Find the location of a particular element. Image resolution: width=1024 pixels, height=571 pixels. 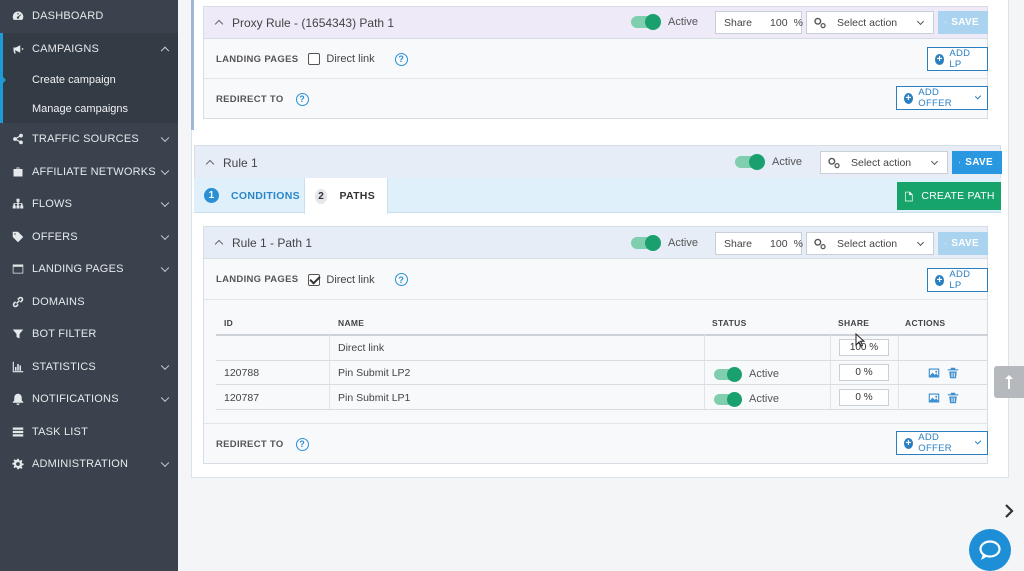

rule-tabs: 1 CONDITIONS 2 PATHS is located at coordinates (597, 196).